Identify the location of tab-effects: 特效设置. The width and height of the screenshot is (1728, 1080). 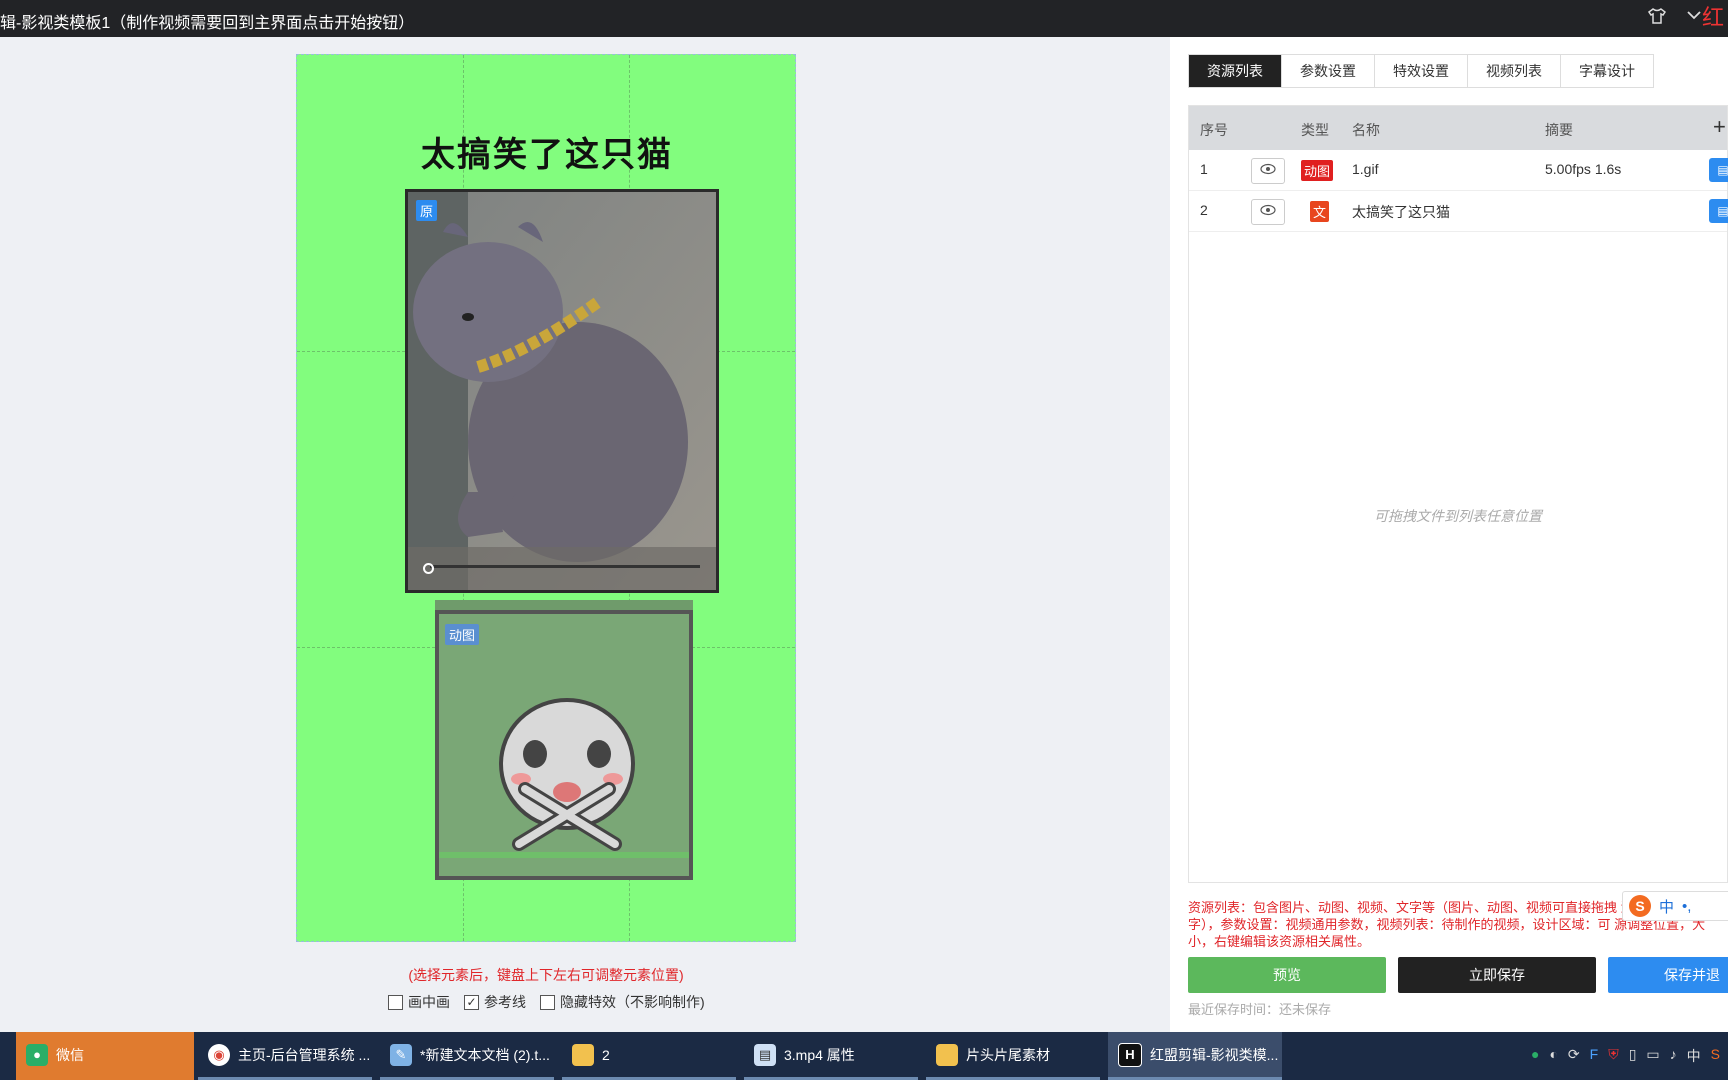
(1421, 71).